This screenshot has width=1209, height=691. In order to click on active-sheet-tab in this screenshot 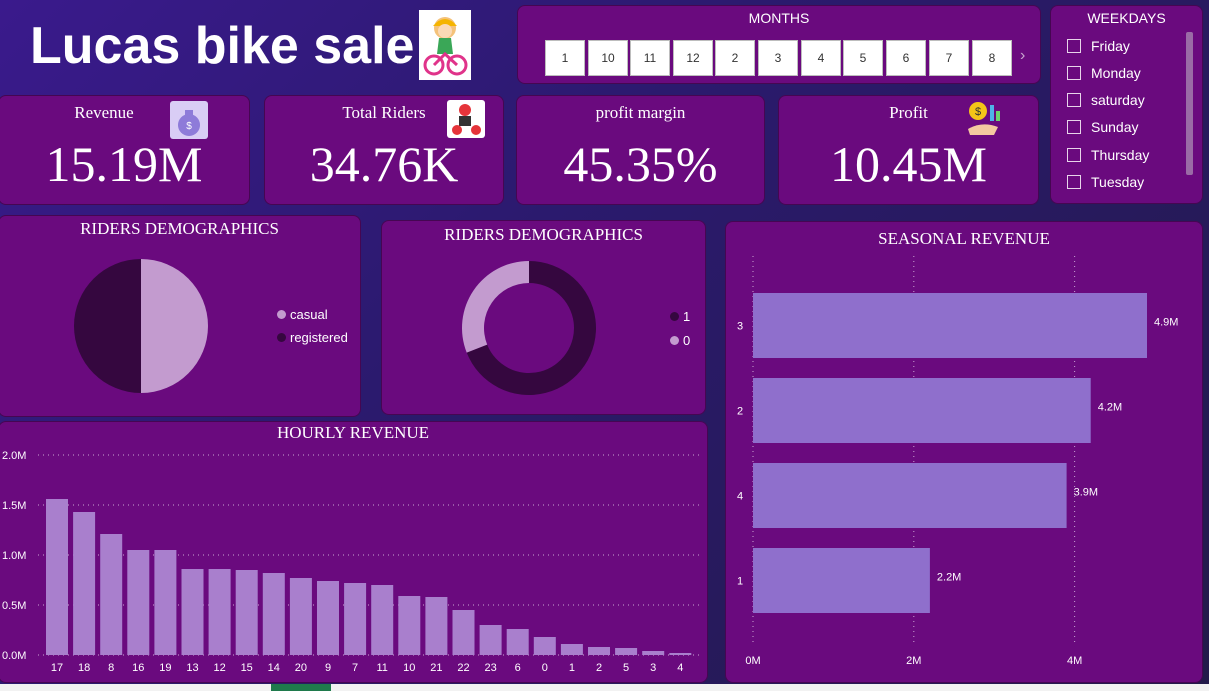, I will do `click(301, 687)`.